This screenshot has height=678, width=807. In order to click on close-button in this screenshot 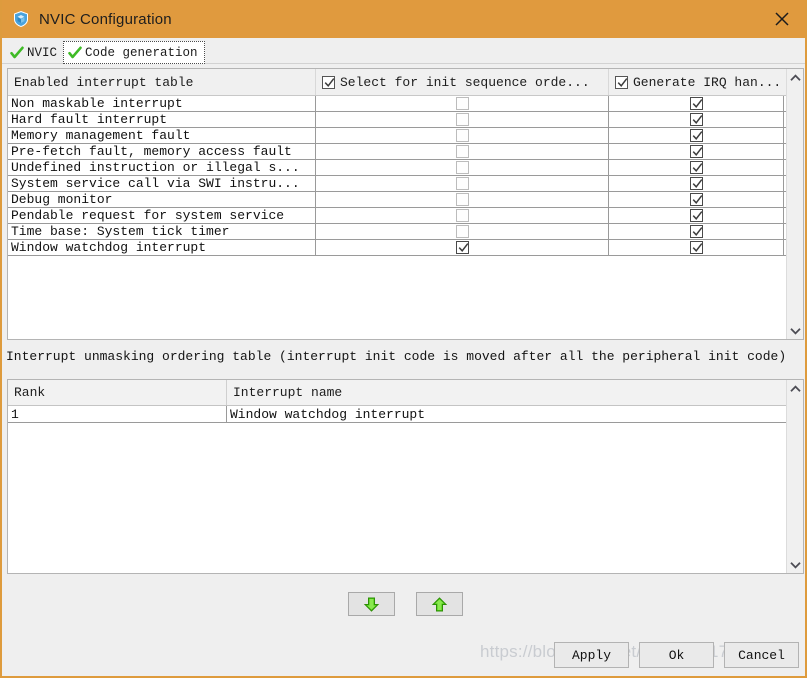, I will do `click(782, 19)`.